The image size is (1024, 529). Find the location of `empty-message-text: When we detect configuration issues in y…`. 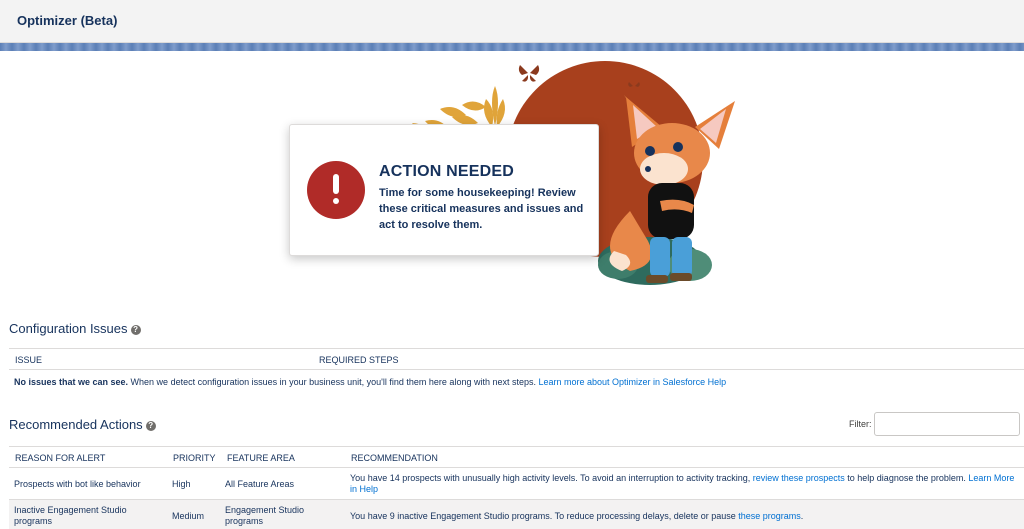

empty-message-text: When we detect configuration issues in y… is located at coordinates (333, 382).